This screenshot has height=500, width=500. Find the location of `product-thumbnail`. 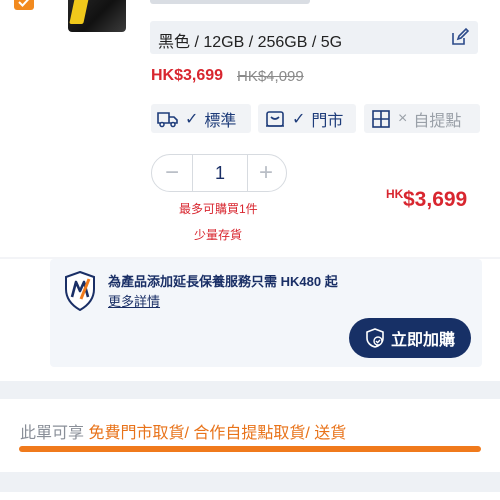

product-thumbnail is located at coordinates (97, 16).